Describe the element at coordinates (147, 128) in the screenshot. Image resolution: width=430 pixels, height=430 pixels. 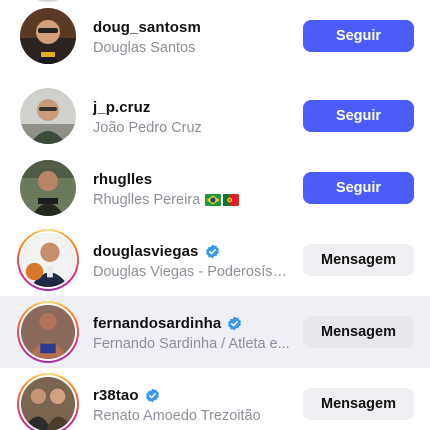
I see `full-name: João Pedro Cruz` at that location.